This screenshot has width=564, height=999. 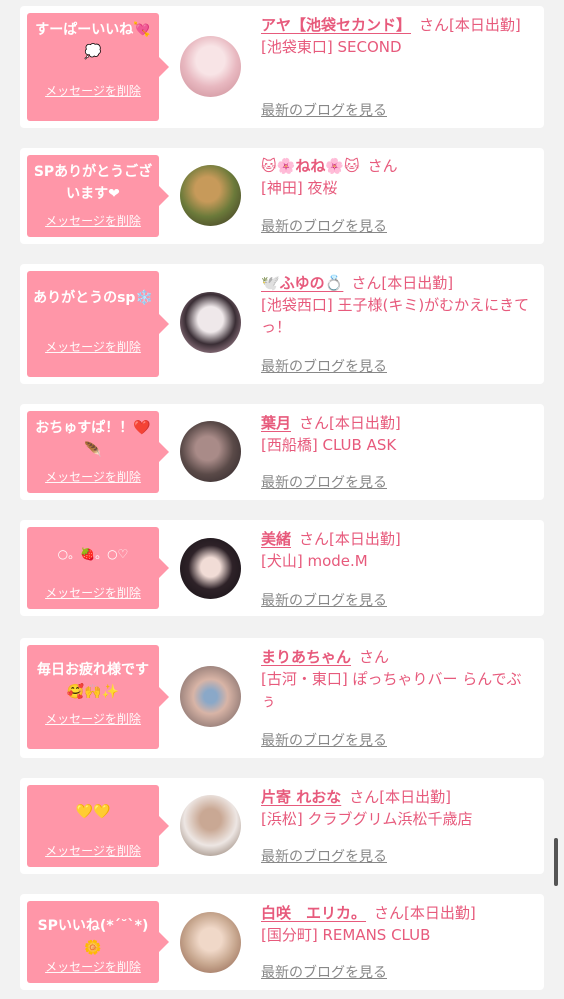 I want to click on shop-label: [浜松] クラブグリム浜松千歳店, so click(x=367, y=819).